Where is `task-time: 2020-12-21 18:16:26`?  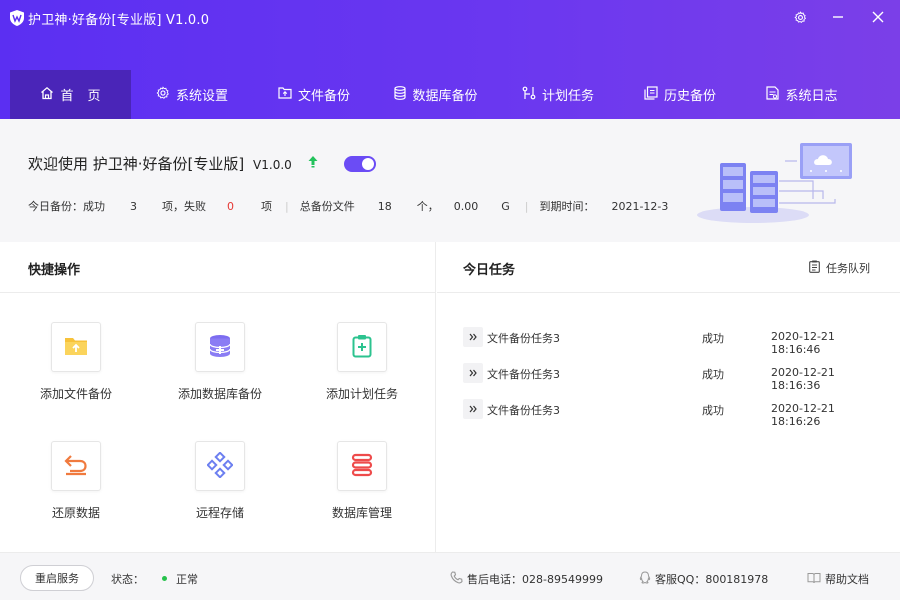
task-time: 2020-12-21 18:16:26 is located at coordinates (803, 415).